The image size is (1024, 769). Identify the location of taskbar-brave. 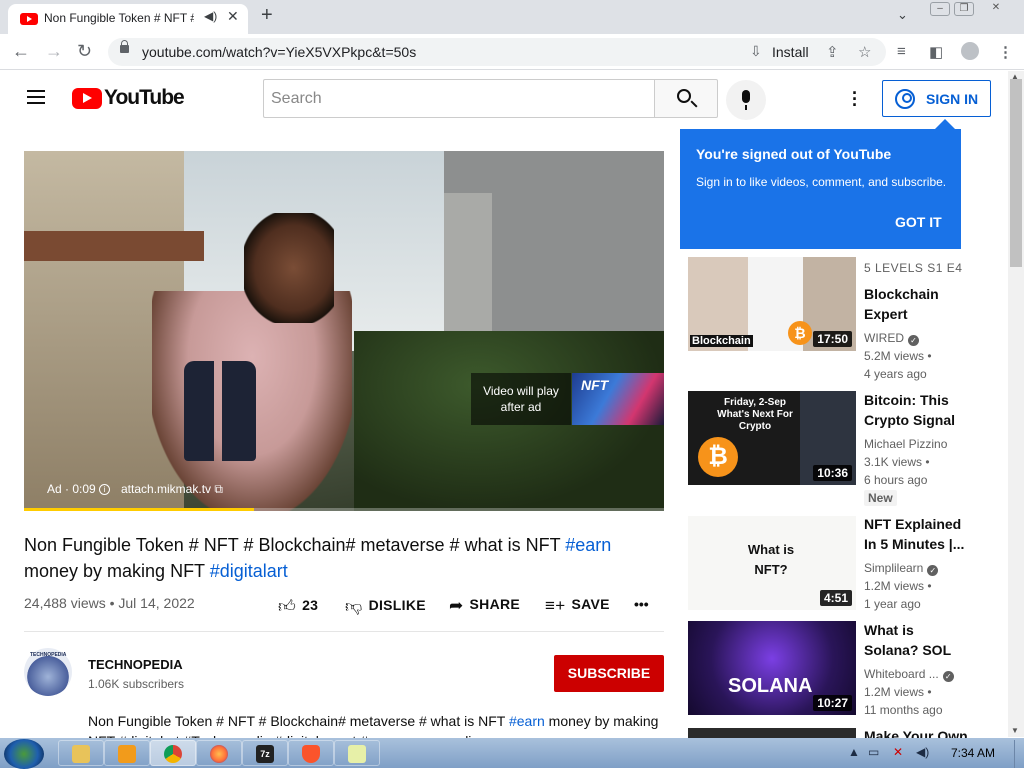
(311, 753).